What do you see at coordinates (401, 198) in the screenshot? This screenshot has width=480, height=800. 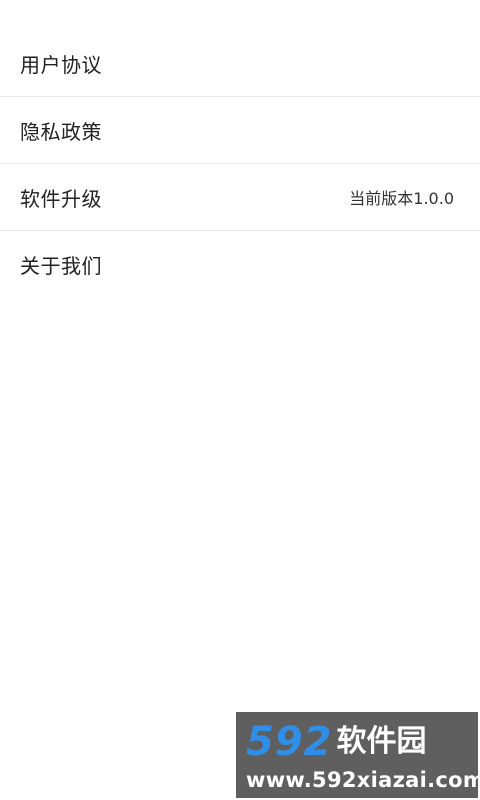 I see `current-version-text: 当前版本1.0.0` at bounding box center [401, 198].